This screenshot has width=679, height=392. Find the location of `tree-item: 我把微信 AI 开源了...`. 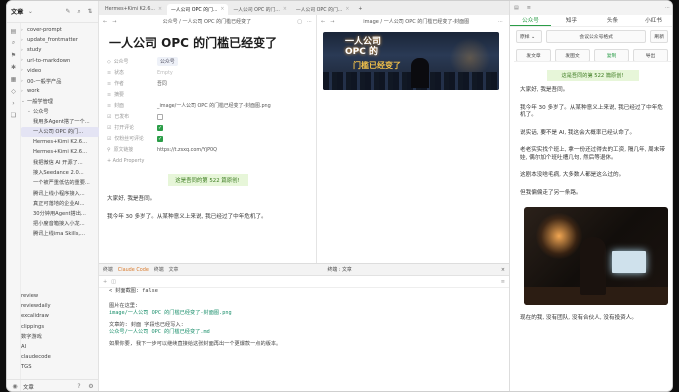

tree-item: 我把微信 AI 开源了... is located at coordinates (60, 162).